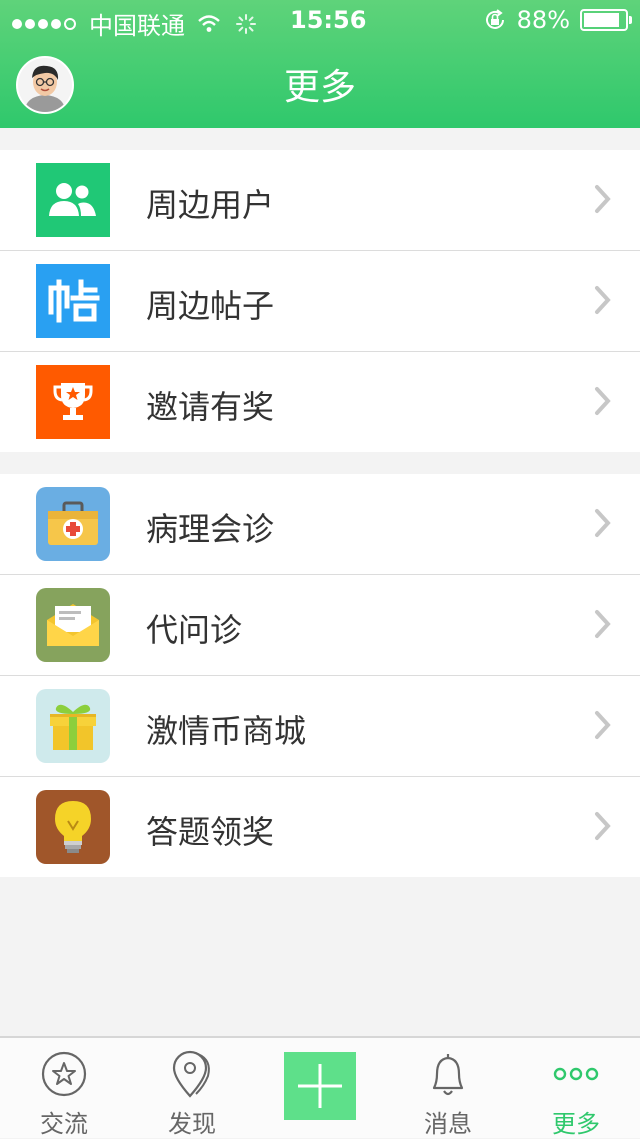 This screenshot has height=1139, width=640. What do you see at coordinates (320, 402) in the screenshot?
I see `menu-item-invite-reward: 邀请有奖` at bounding box center [320, 402].